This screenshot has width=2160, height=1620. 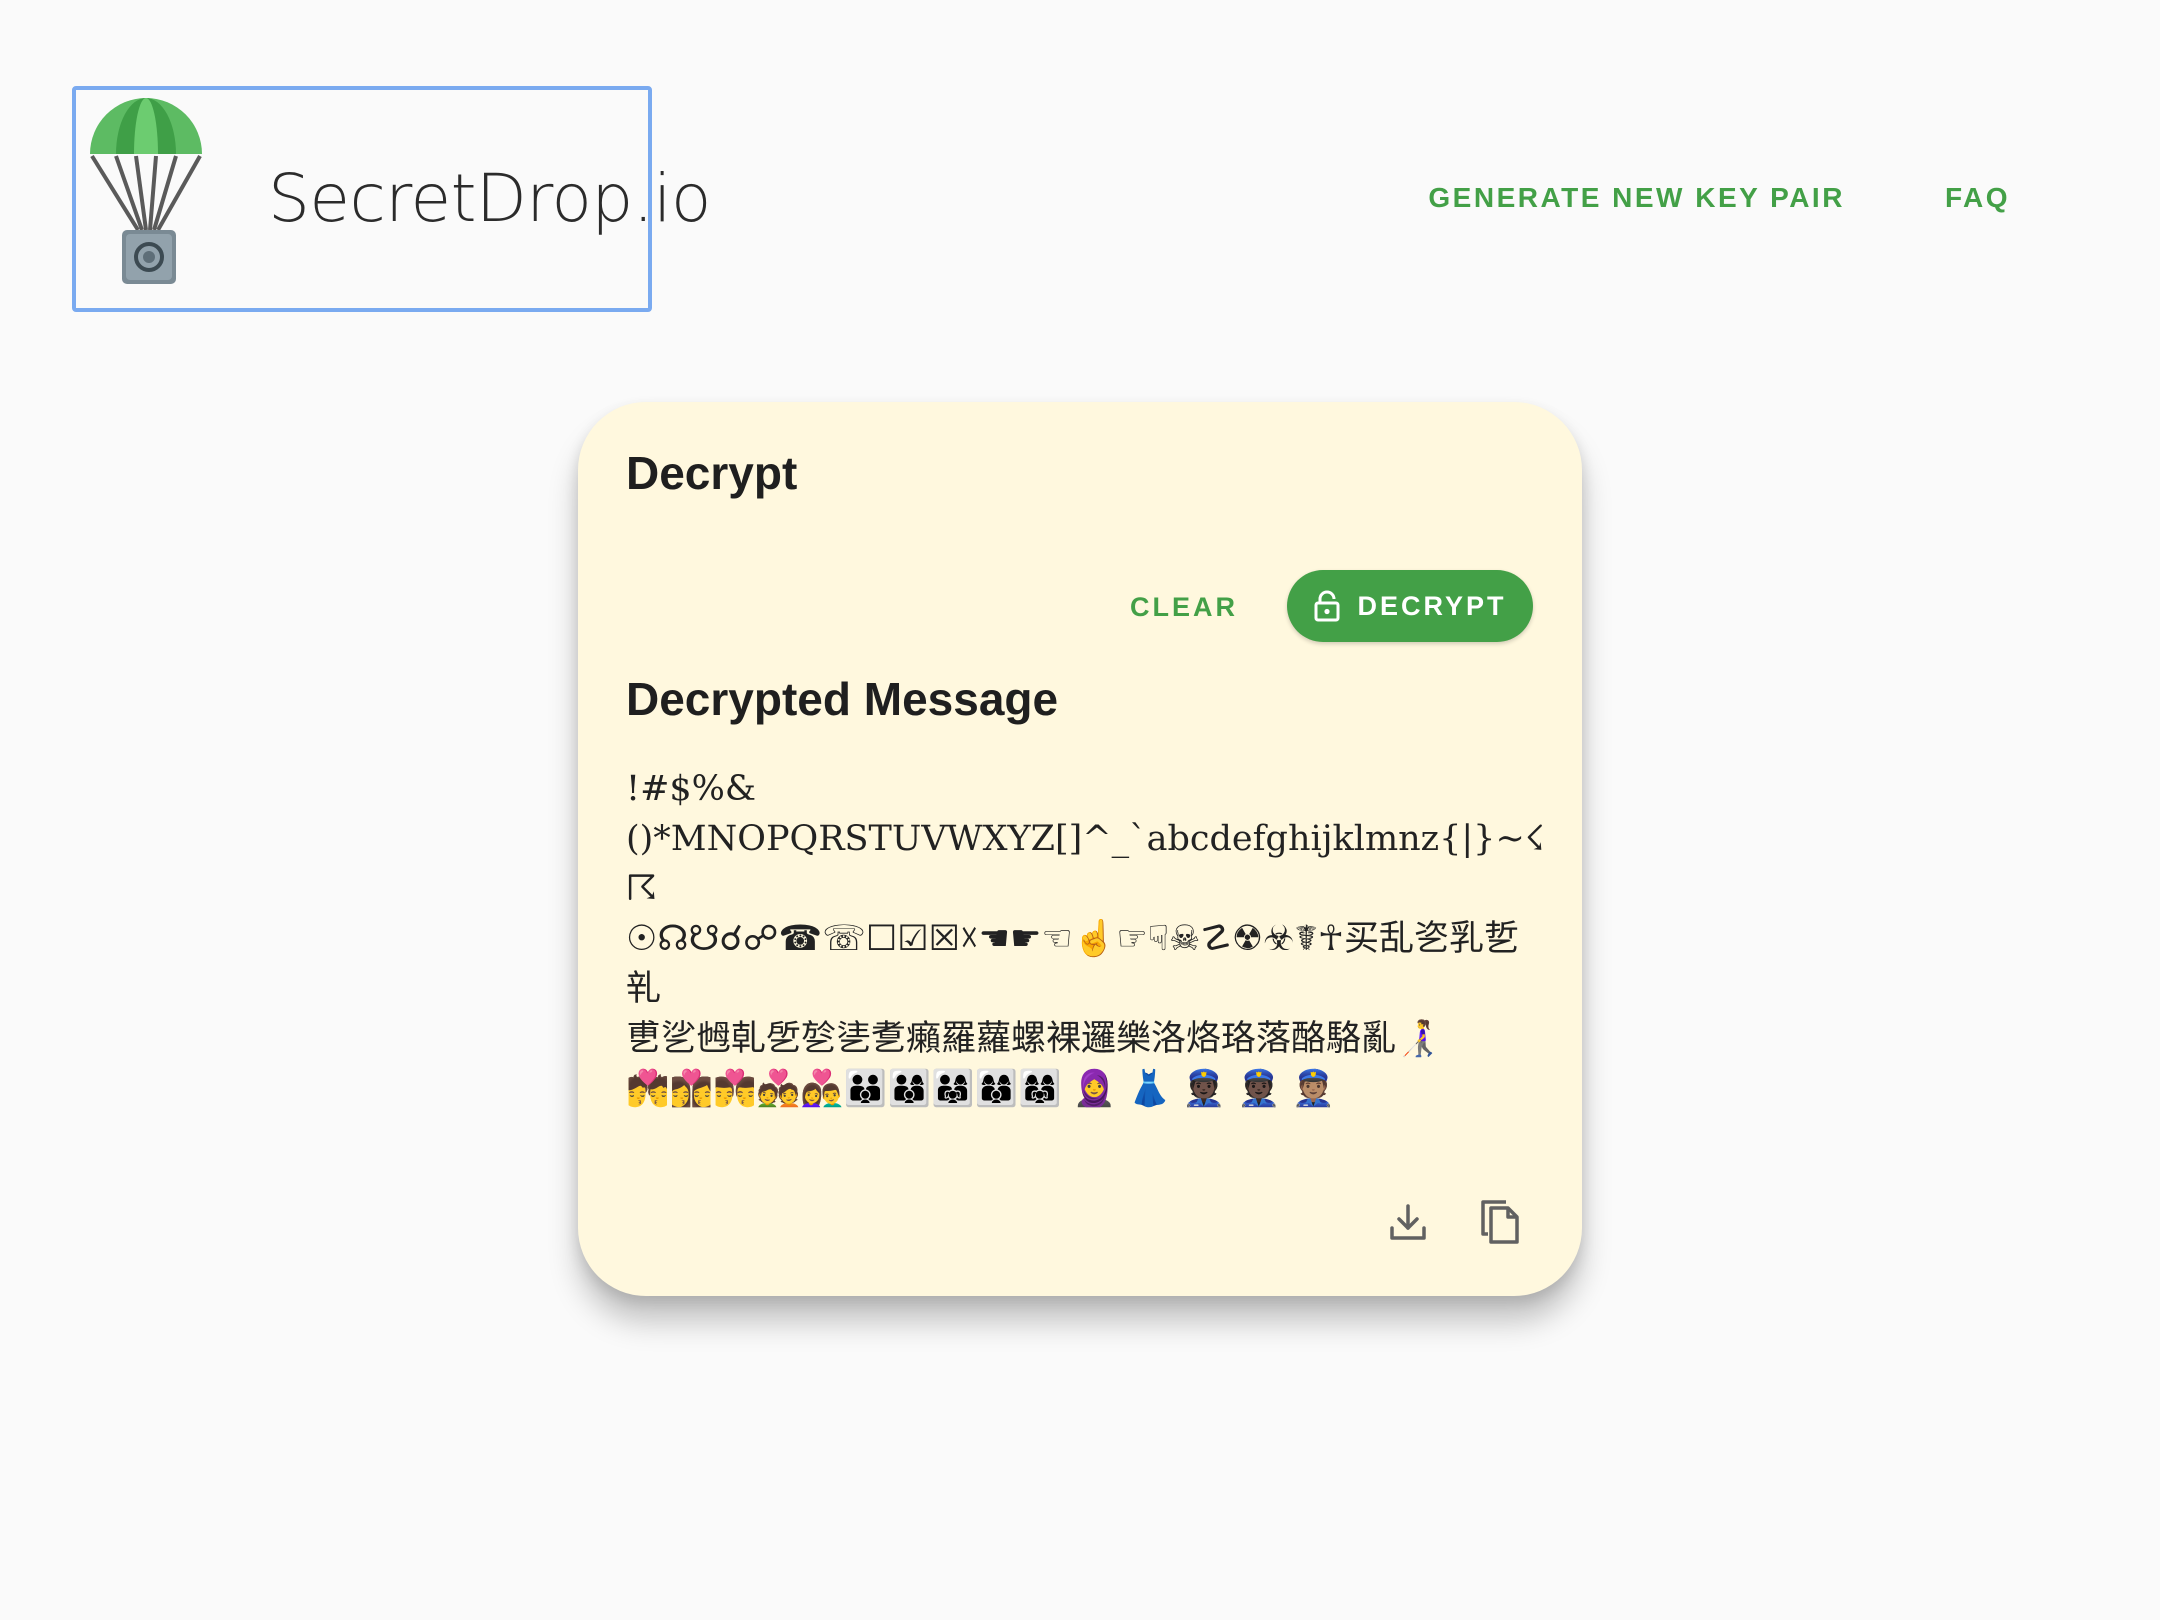 I want to click on decrypt-button: DECRYPT, so click(x=1410, y=606).